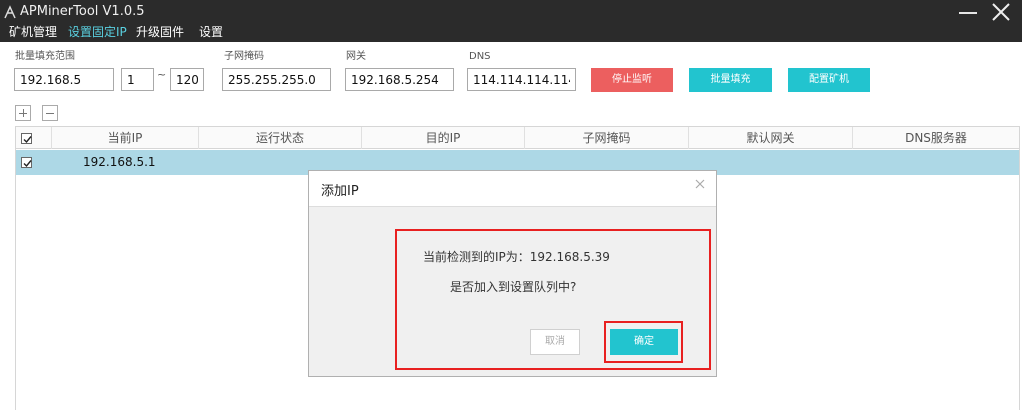 This screenshot has height=410, width=1022. I want to click on dialog-close-button, so click(700, 184).